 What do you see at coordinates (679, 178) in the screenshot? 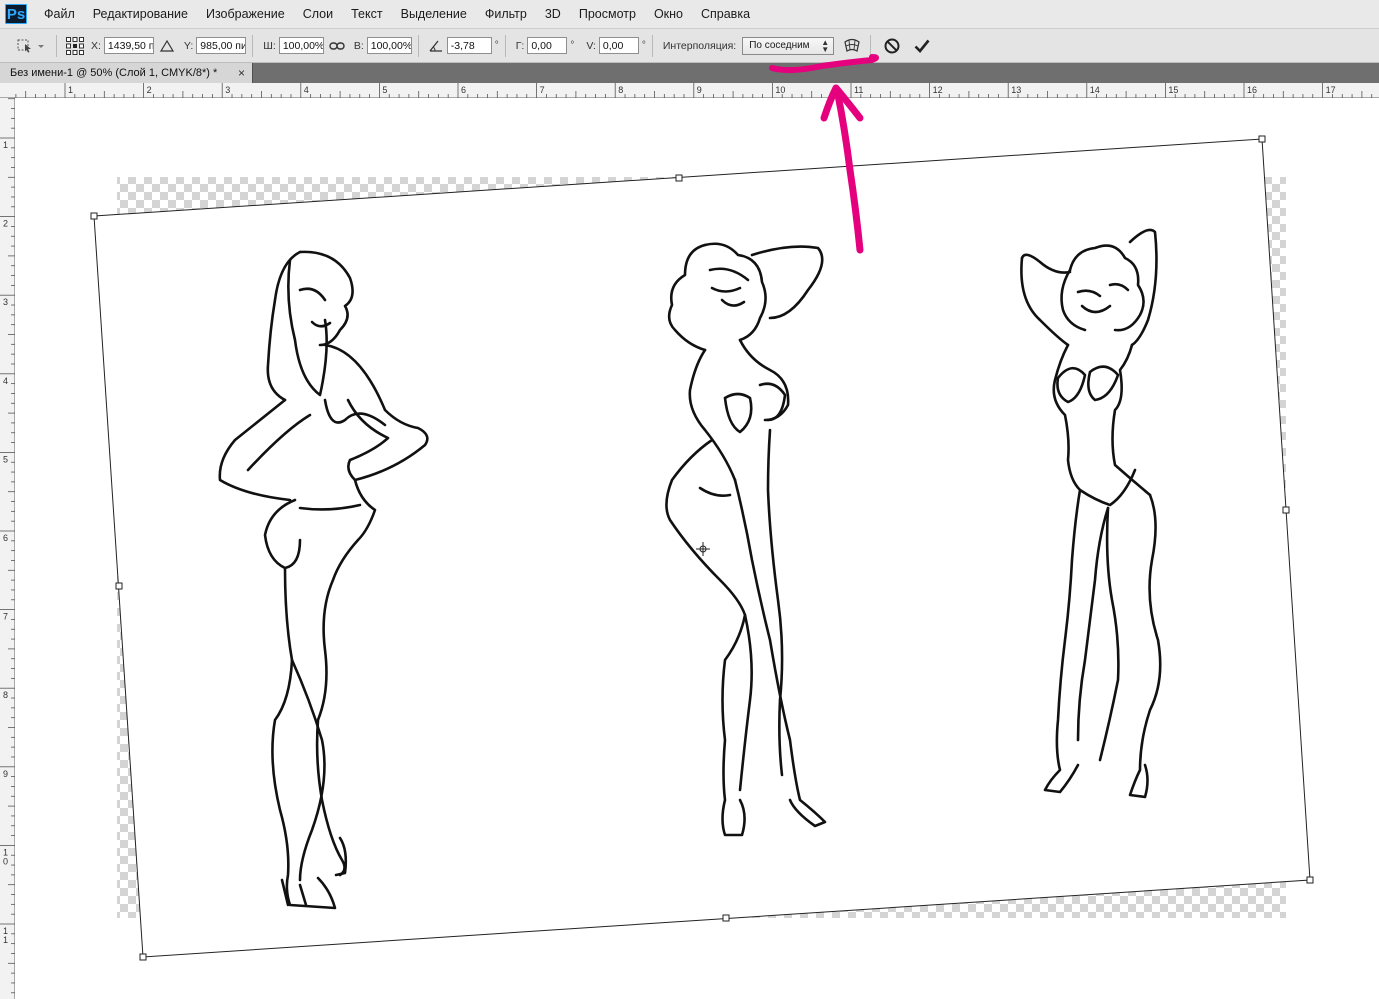
I see `handle-top-middle` at bounding box center [679, 178].